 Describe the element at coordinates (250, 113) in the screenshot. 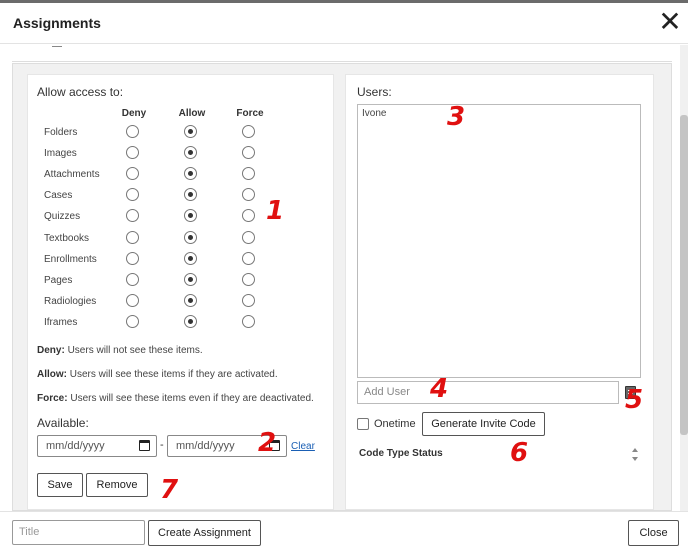

I see `column-force: Force` at that location.